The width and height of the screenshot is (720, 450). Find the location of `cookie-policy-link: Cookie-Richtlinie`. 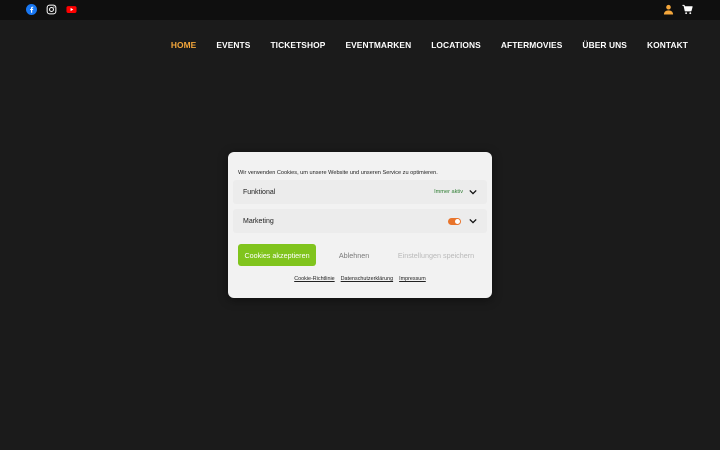

cookie-policy-link: Cookie-Richtlinie is located at coordinates (314, 279).